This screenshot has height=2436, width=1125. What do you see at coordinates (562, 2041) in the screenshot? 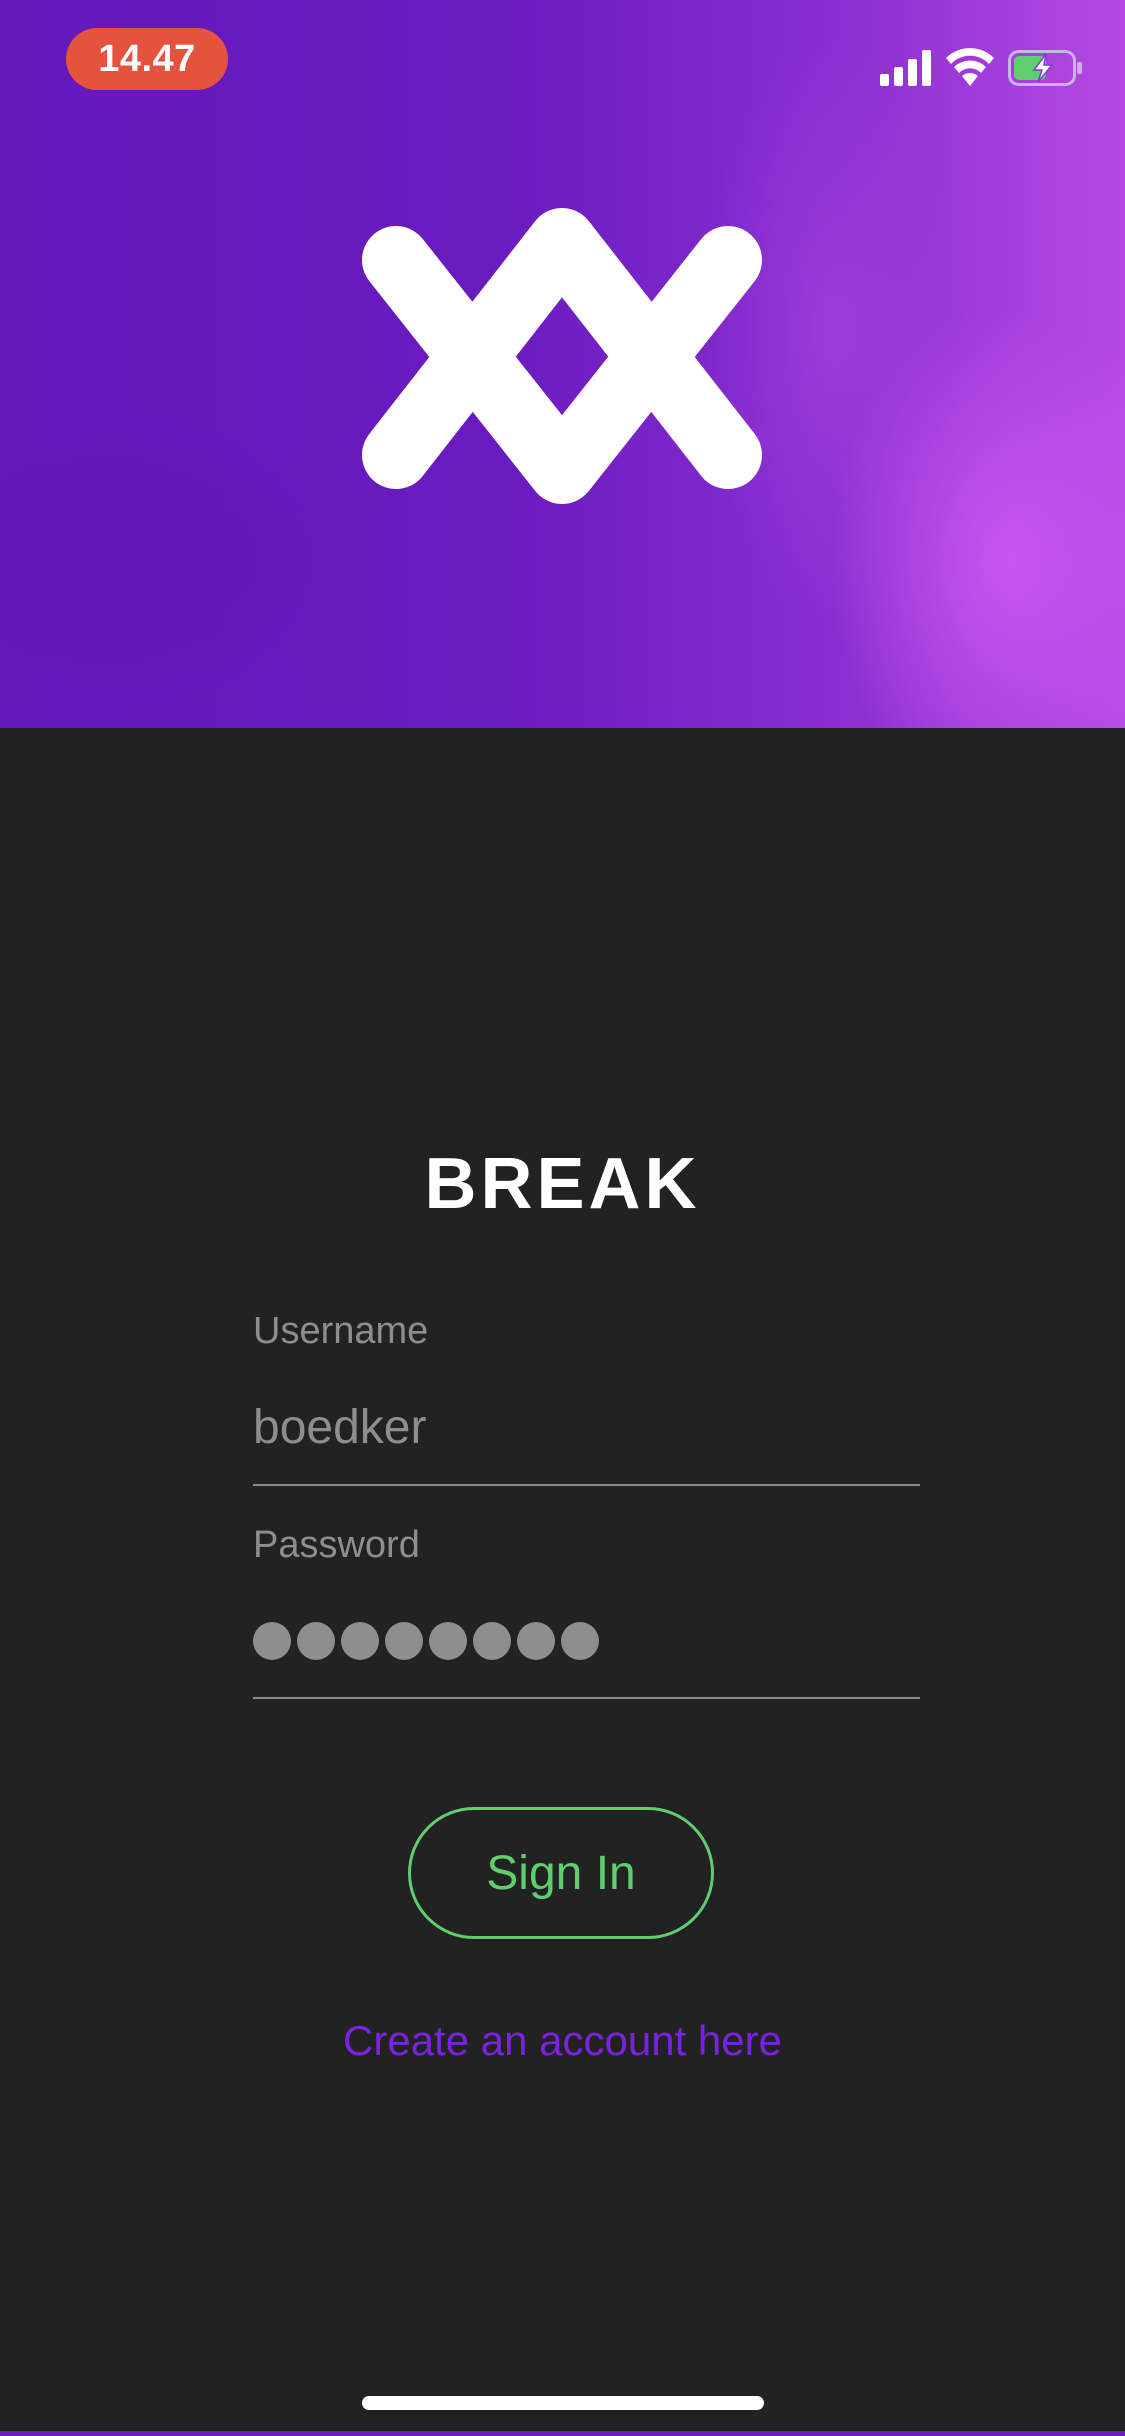
I see `create-account-link: Create an account here` at bounding box center [562, 2041].